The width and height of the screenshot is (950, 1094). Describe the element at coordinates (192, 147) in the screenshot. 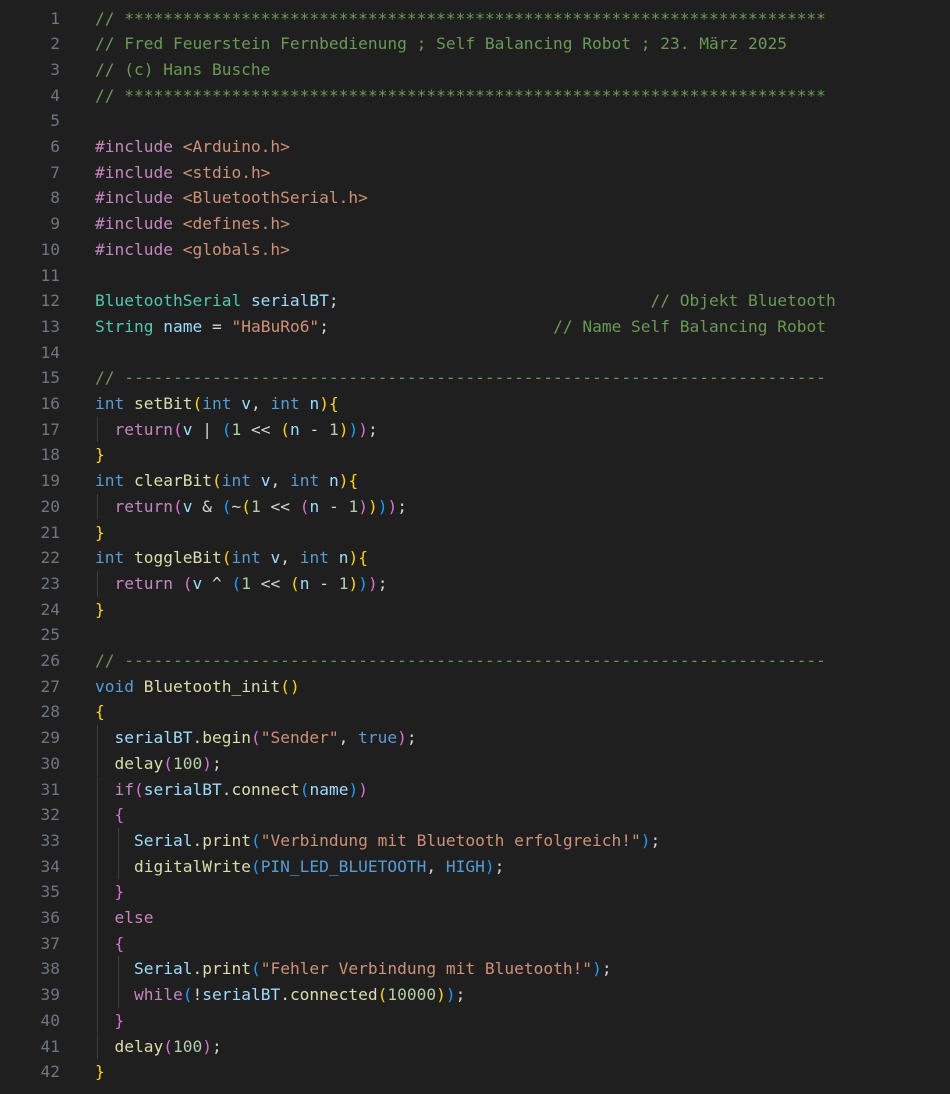

I see `line-code: #include <Arduino.h>` at that location.